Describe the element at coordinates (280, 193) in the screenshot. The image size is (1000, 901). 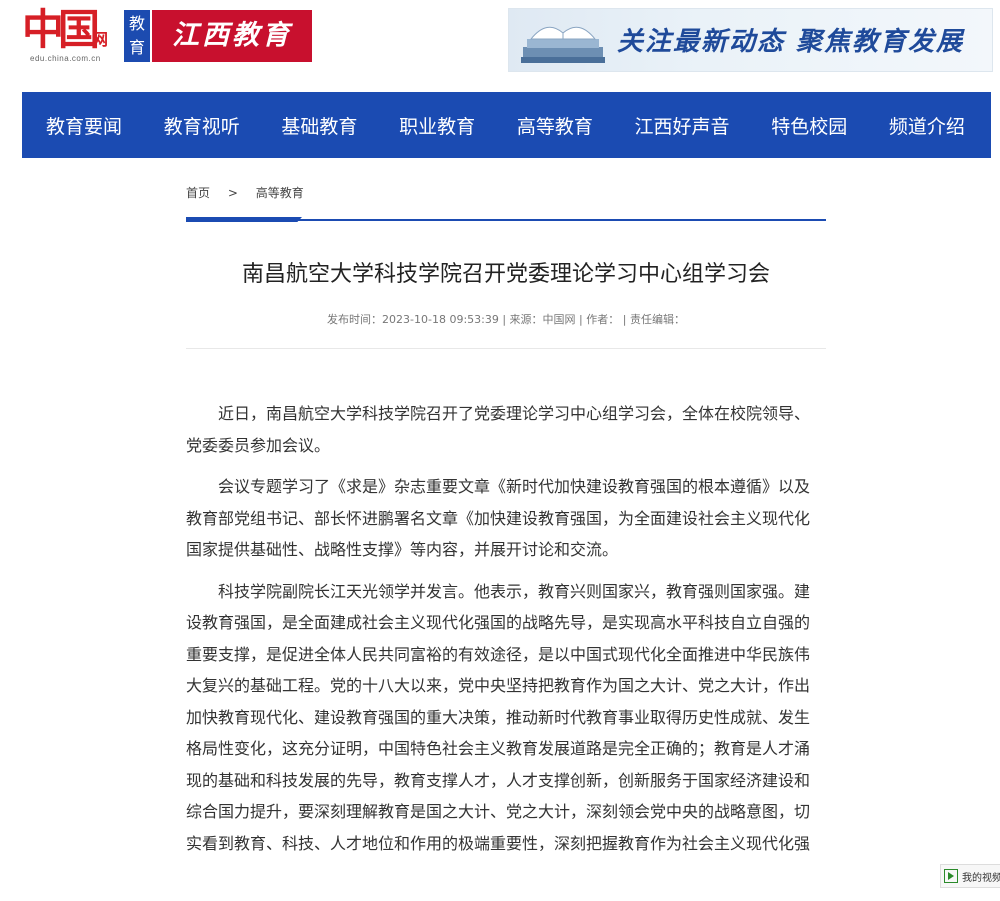
I see `breadcrumb-current: 高等教育` at that location.